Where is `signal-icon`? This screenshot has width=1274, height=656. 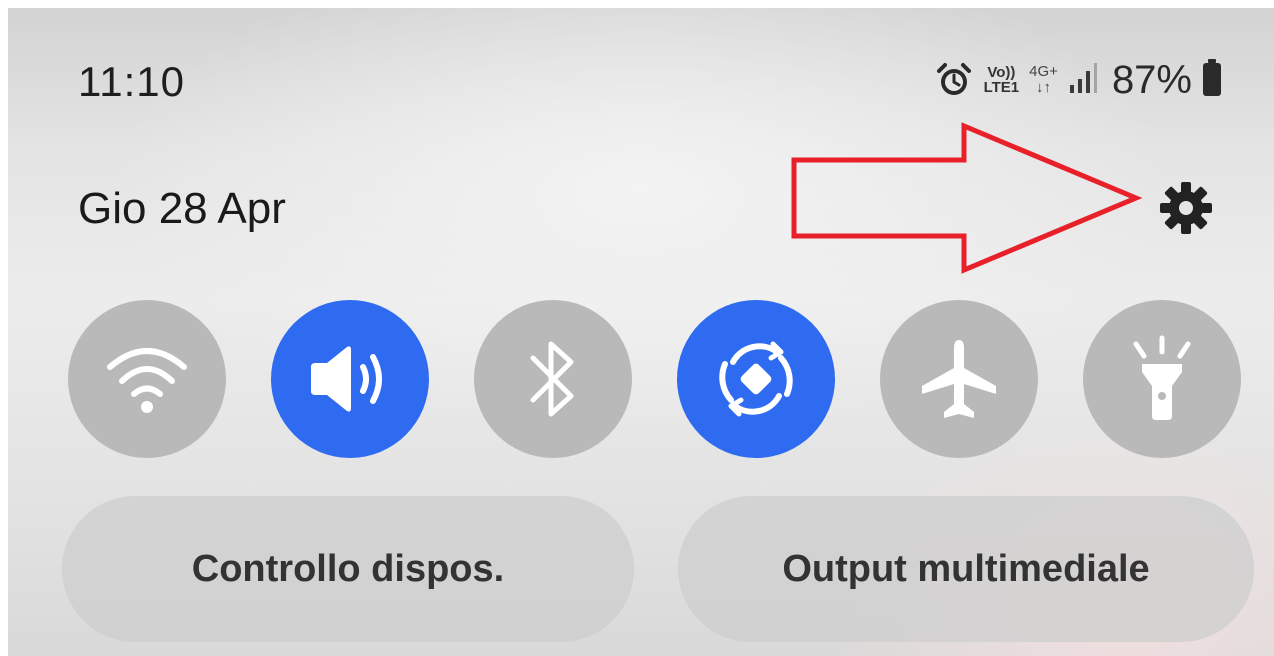
signal-icon is located at coordinates (1083, 80).